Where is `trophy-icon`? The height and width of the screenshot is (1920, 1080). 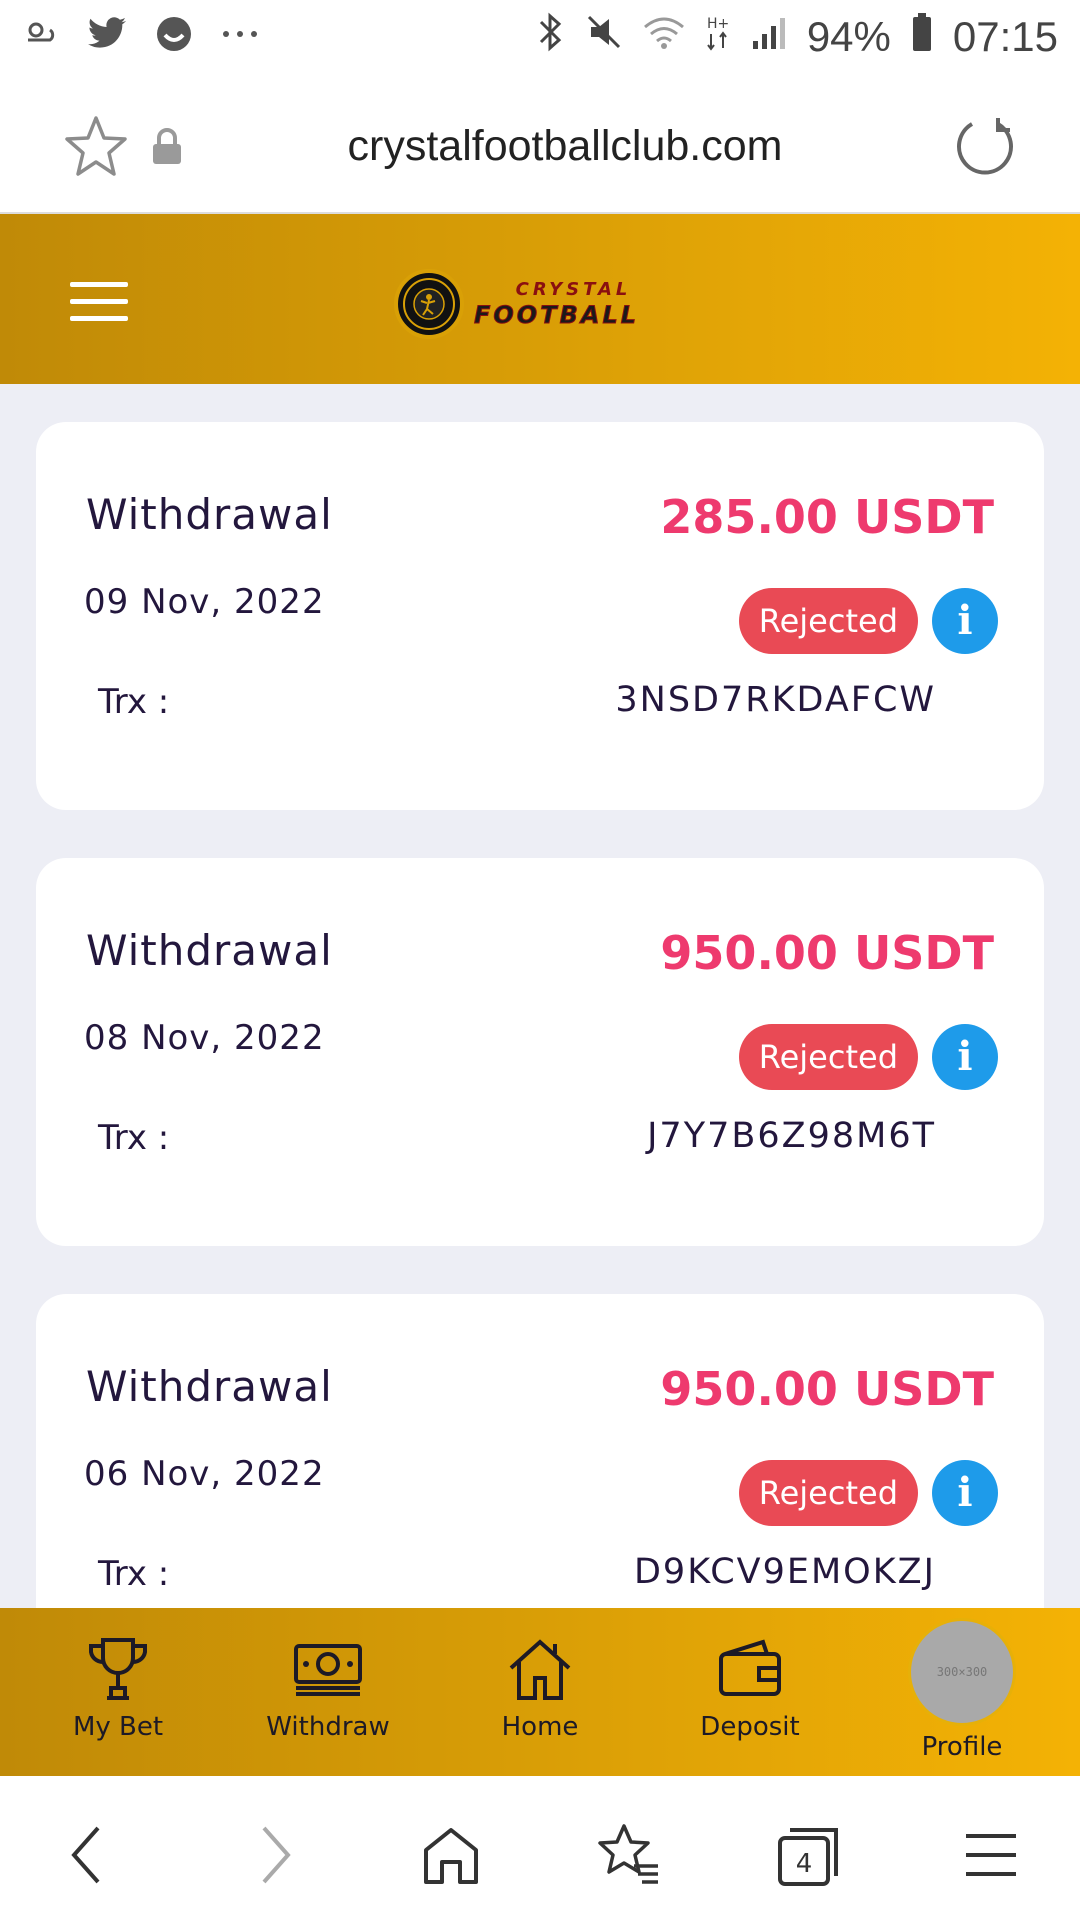
trophy-icon is located at coordinates (118, 1669).